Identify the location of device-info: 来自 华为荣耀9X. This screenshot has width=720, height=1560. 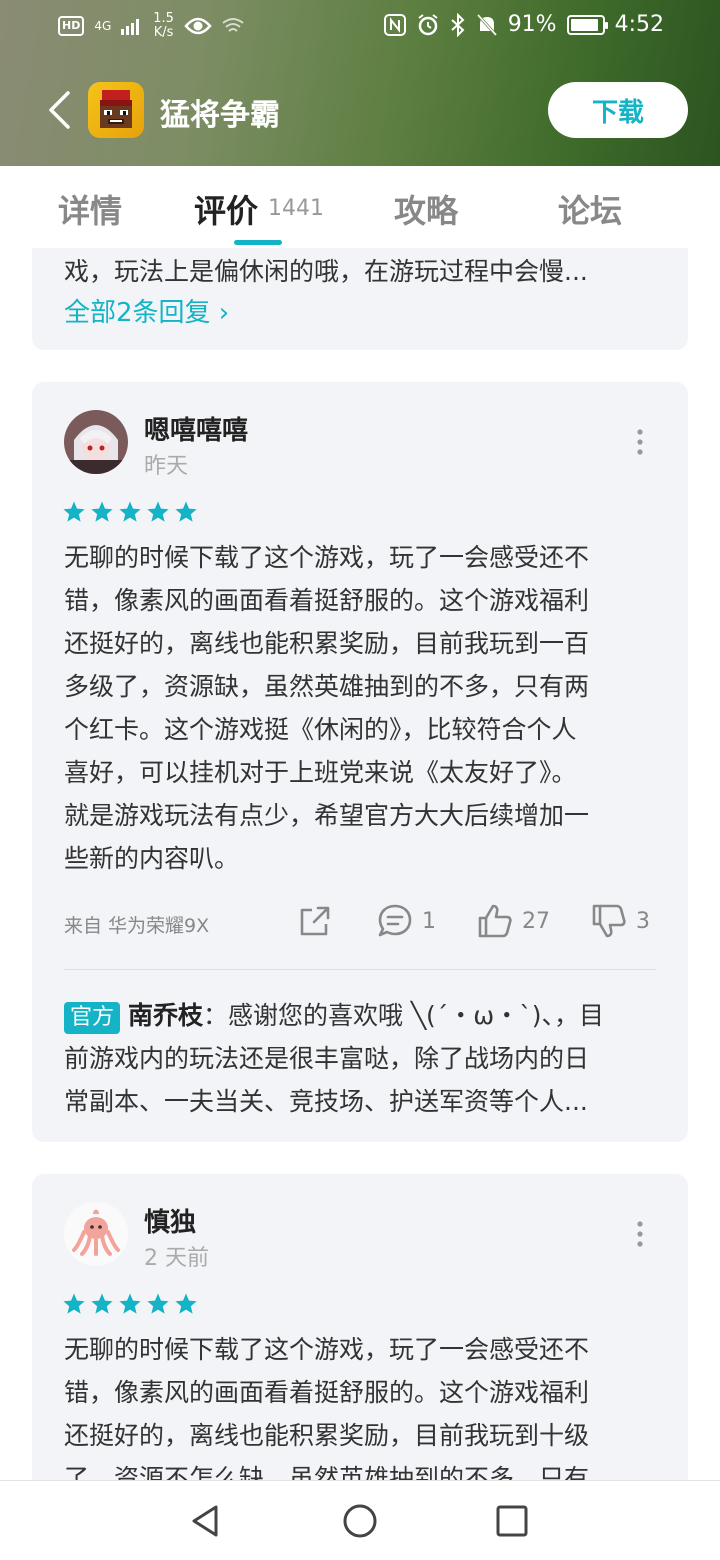
(137, 926).